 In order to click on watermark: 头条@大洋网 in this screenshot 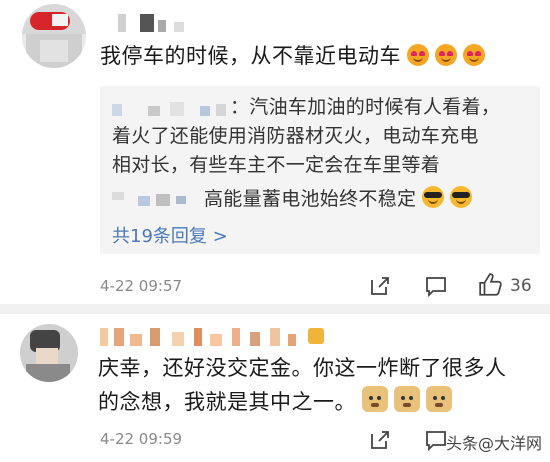, I will do `click(493, 443)`.